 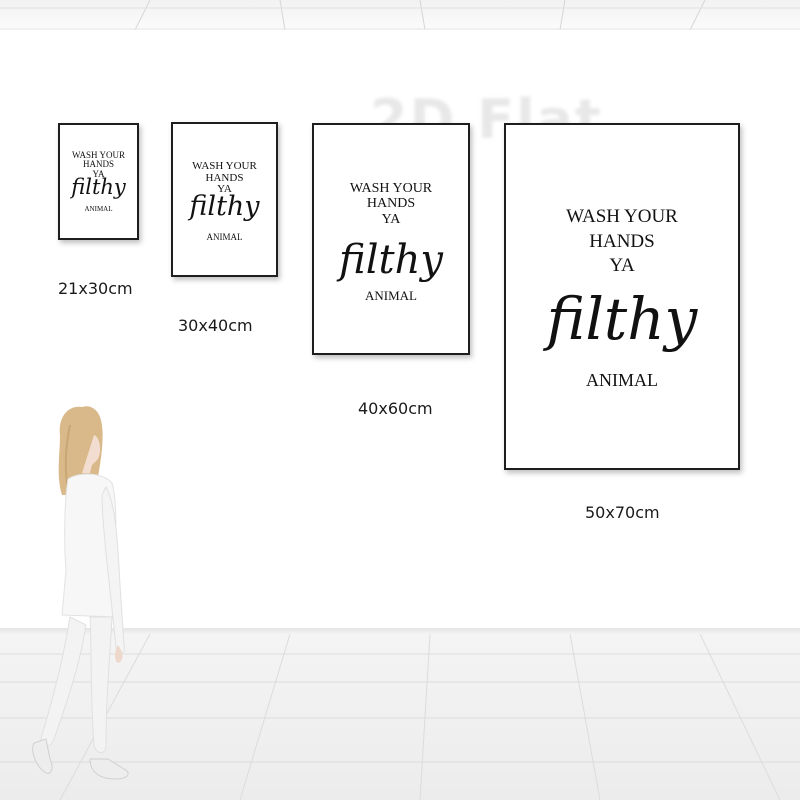 I want to click on size-label-50x70: 50x70cm, so click(x=622, y=512).